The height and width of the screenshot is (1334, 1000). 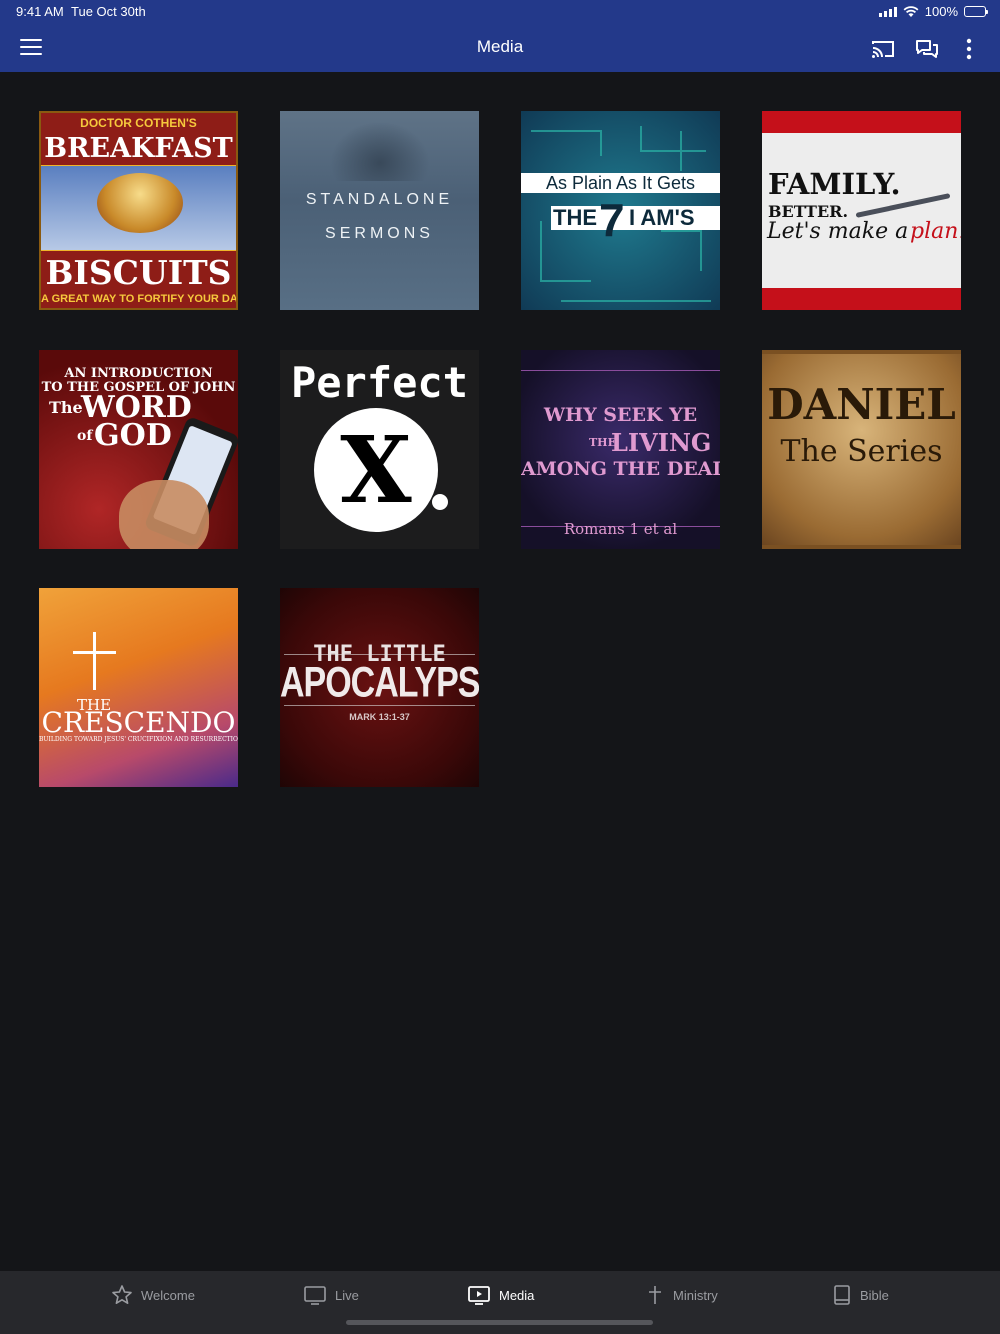 What do you see at coordinates (140, 203) in the screenshot?
I see `biscuit-image` at bounding box center [140, 203].